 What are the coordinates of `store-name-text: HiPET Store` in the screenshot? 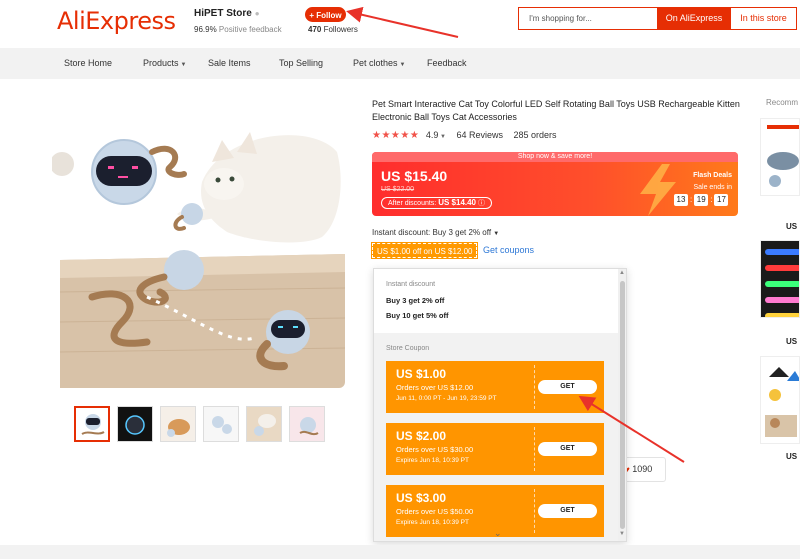 It's located at (223, 13).